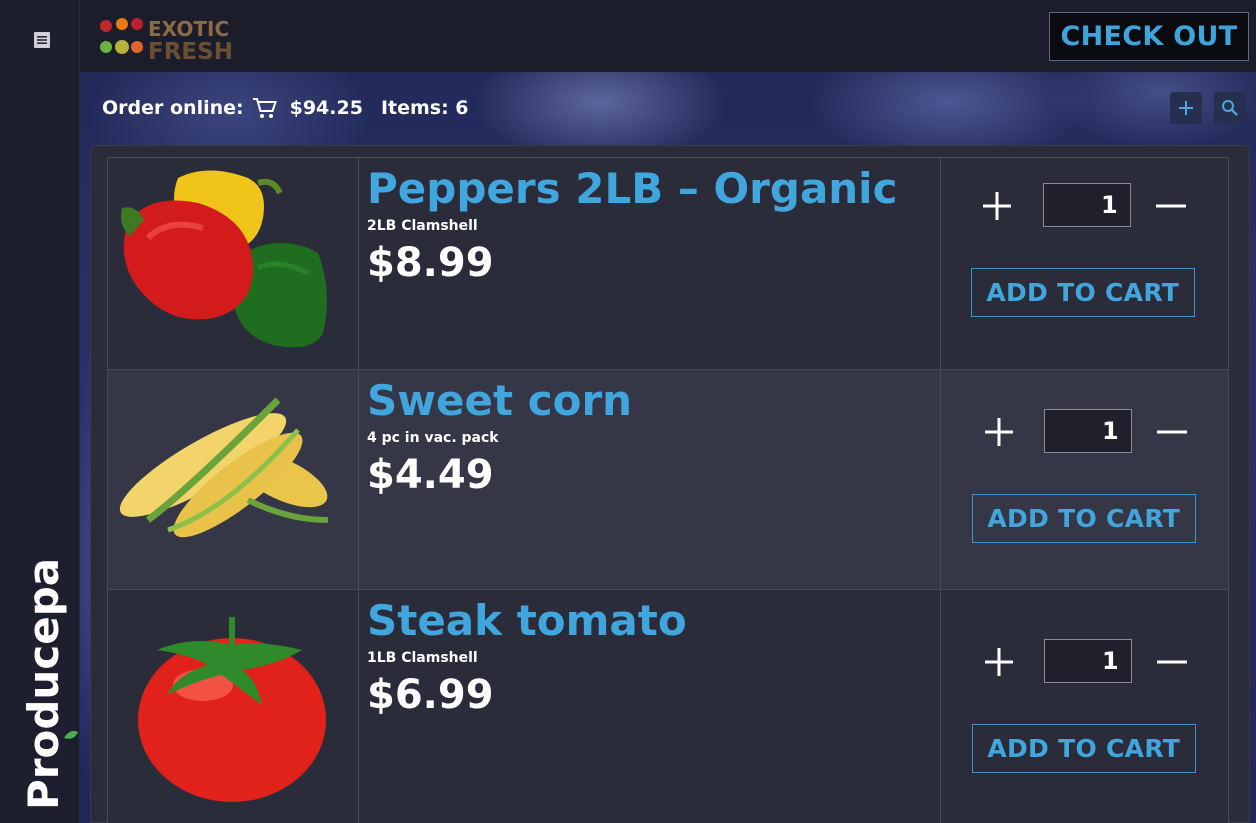  I want to click on exotic-fresh-logo: EXOTIC FRESH, so click(171, 38).